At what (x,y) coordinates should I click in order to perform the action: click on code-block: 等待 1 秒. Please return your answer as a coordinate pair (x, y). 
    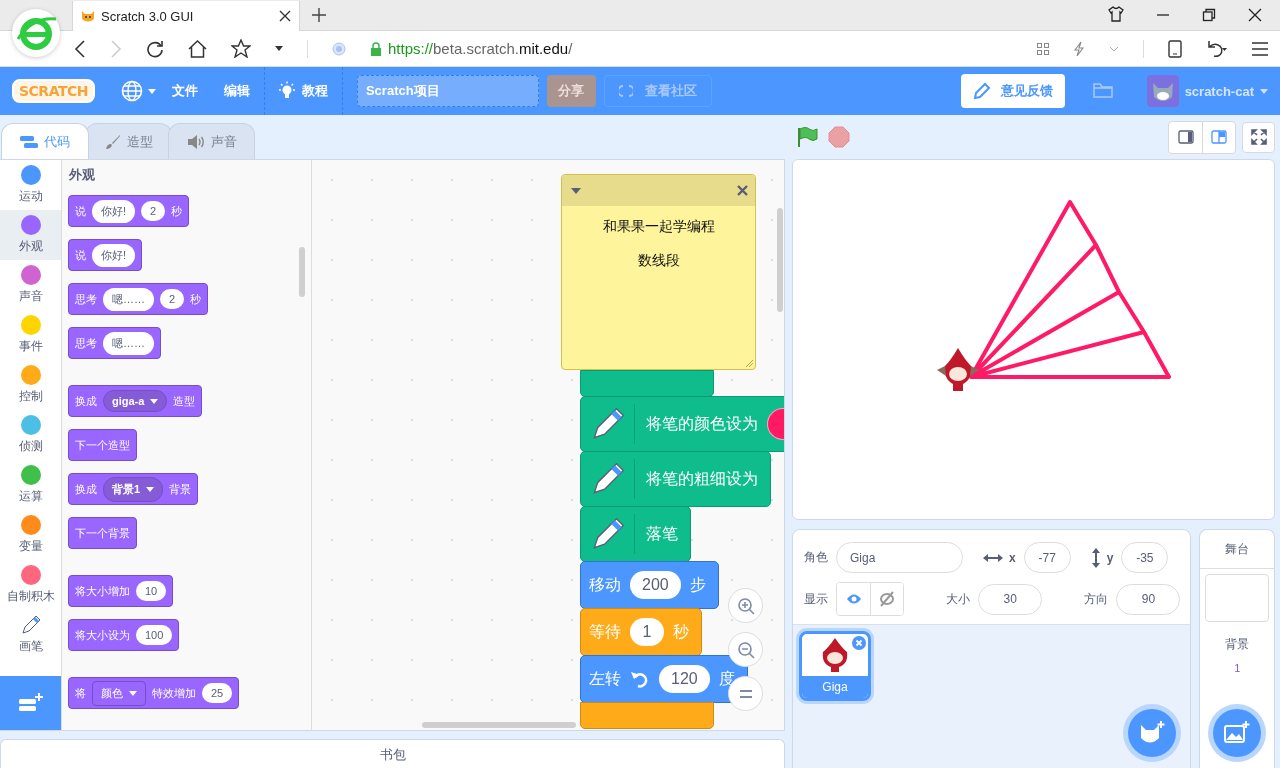
    Looking at the image, I should click on (641, 632).